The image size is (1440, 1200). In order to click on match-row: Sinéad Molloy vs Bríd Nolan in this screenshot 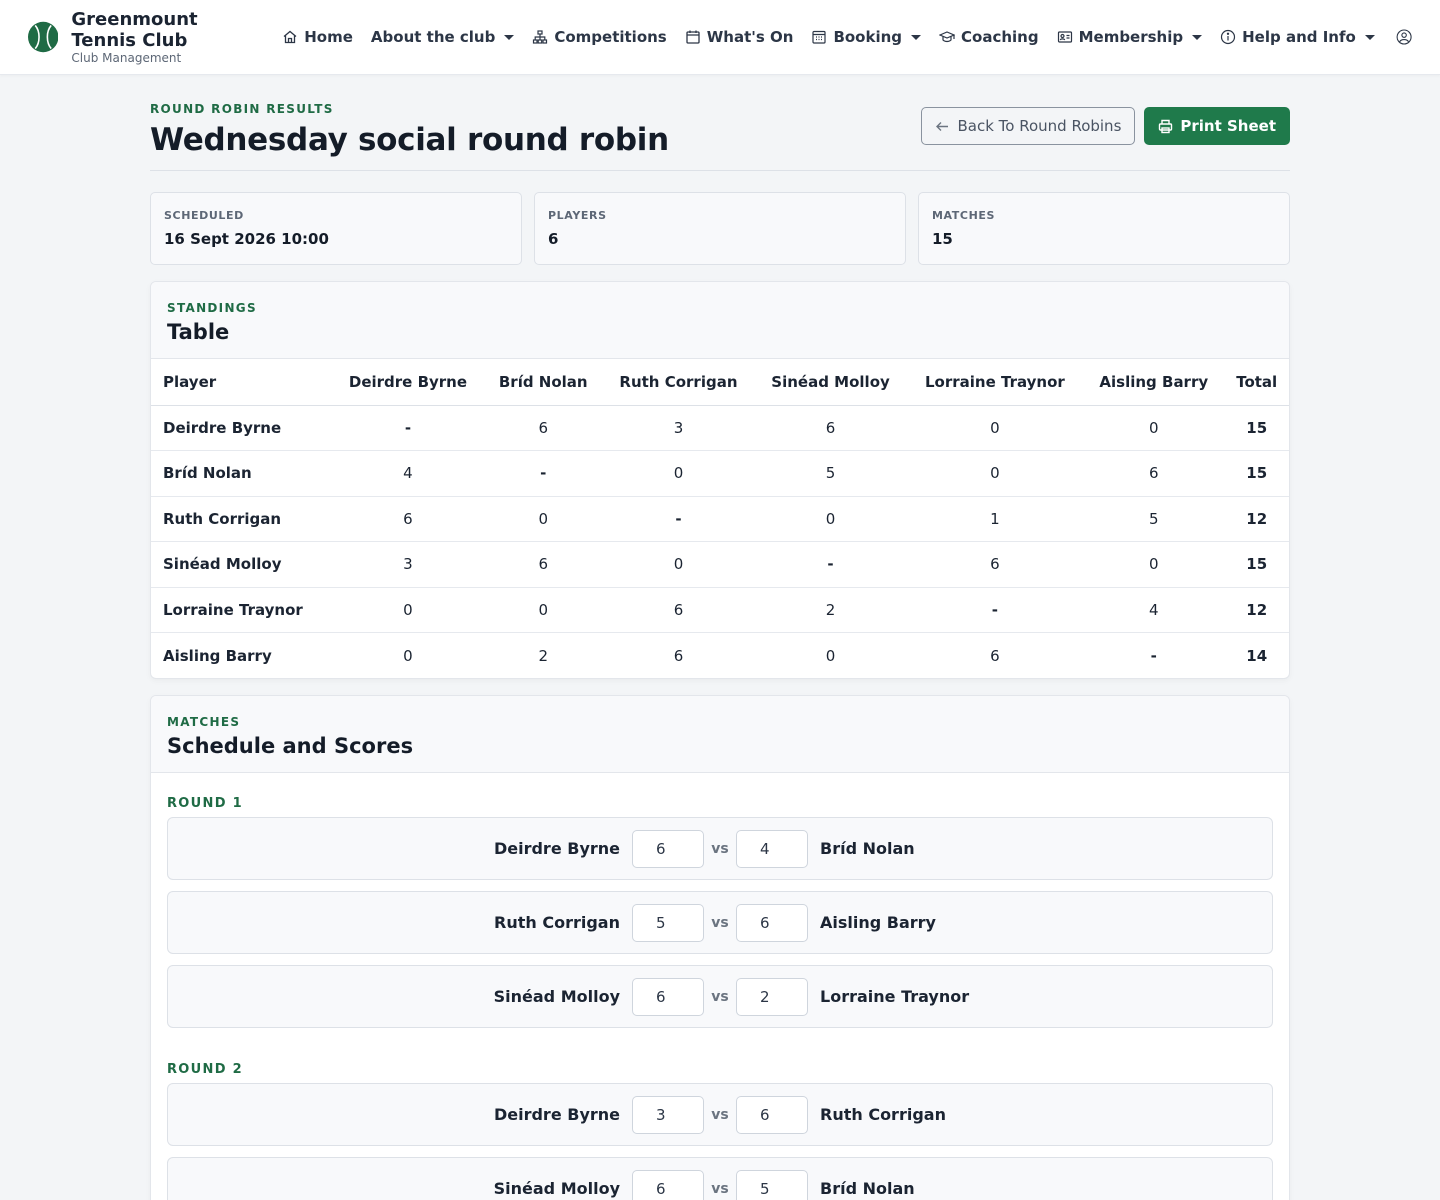, I will do `click(720, 1178)`.